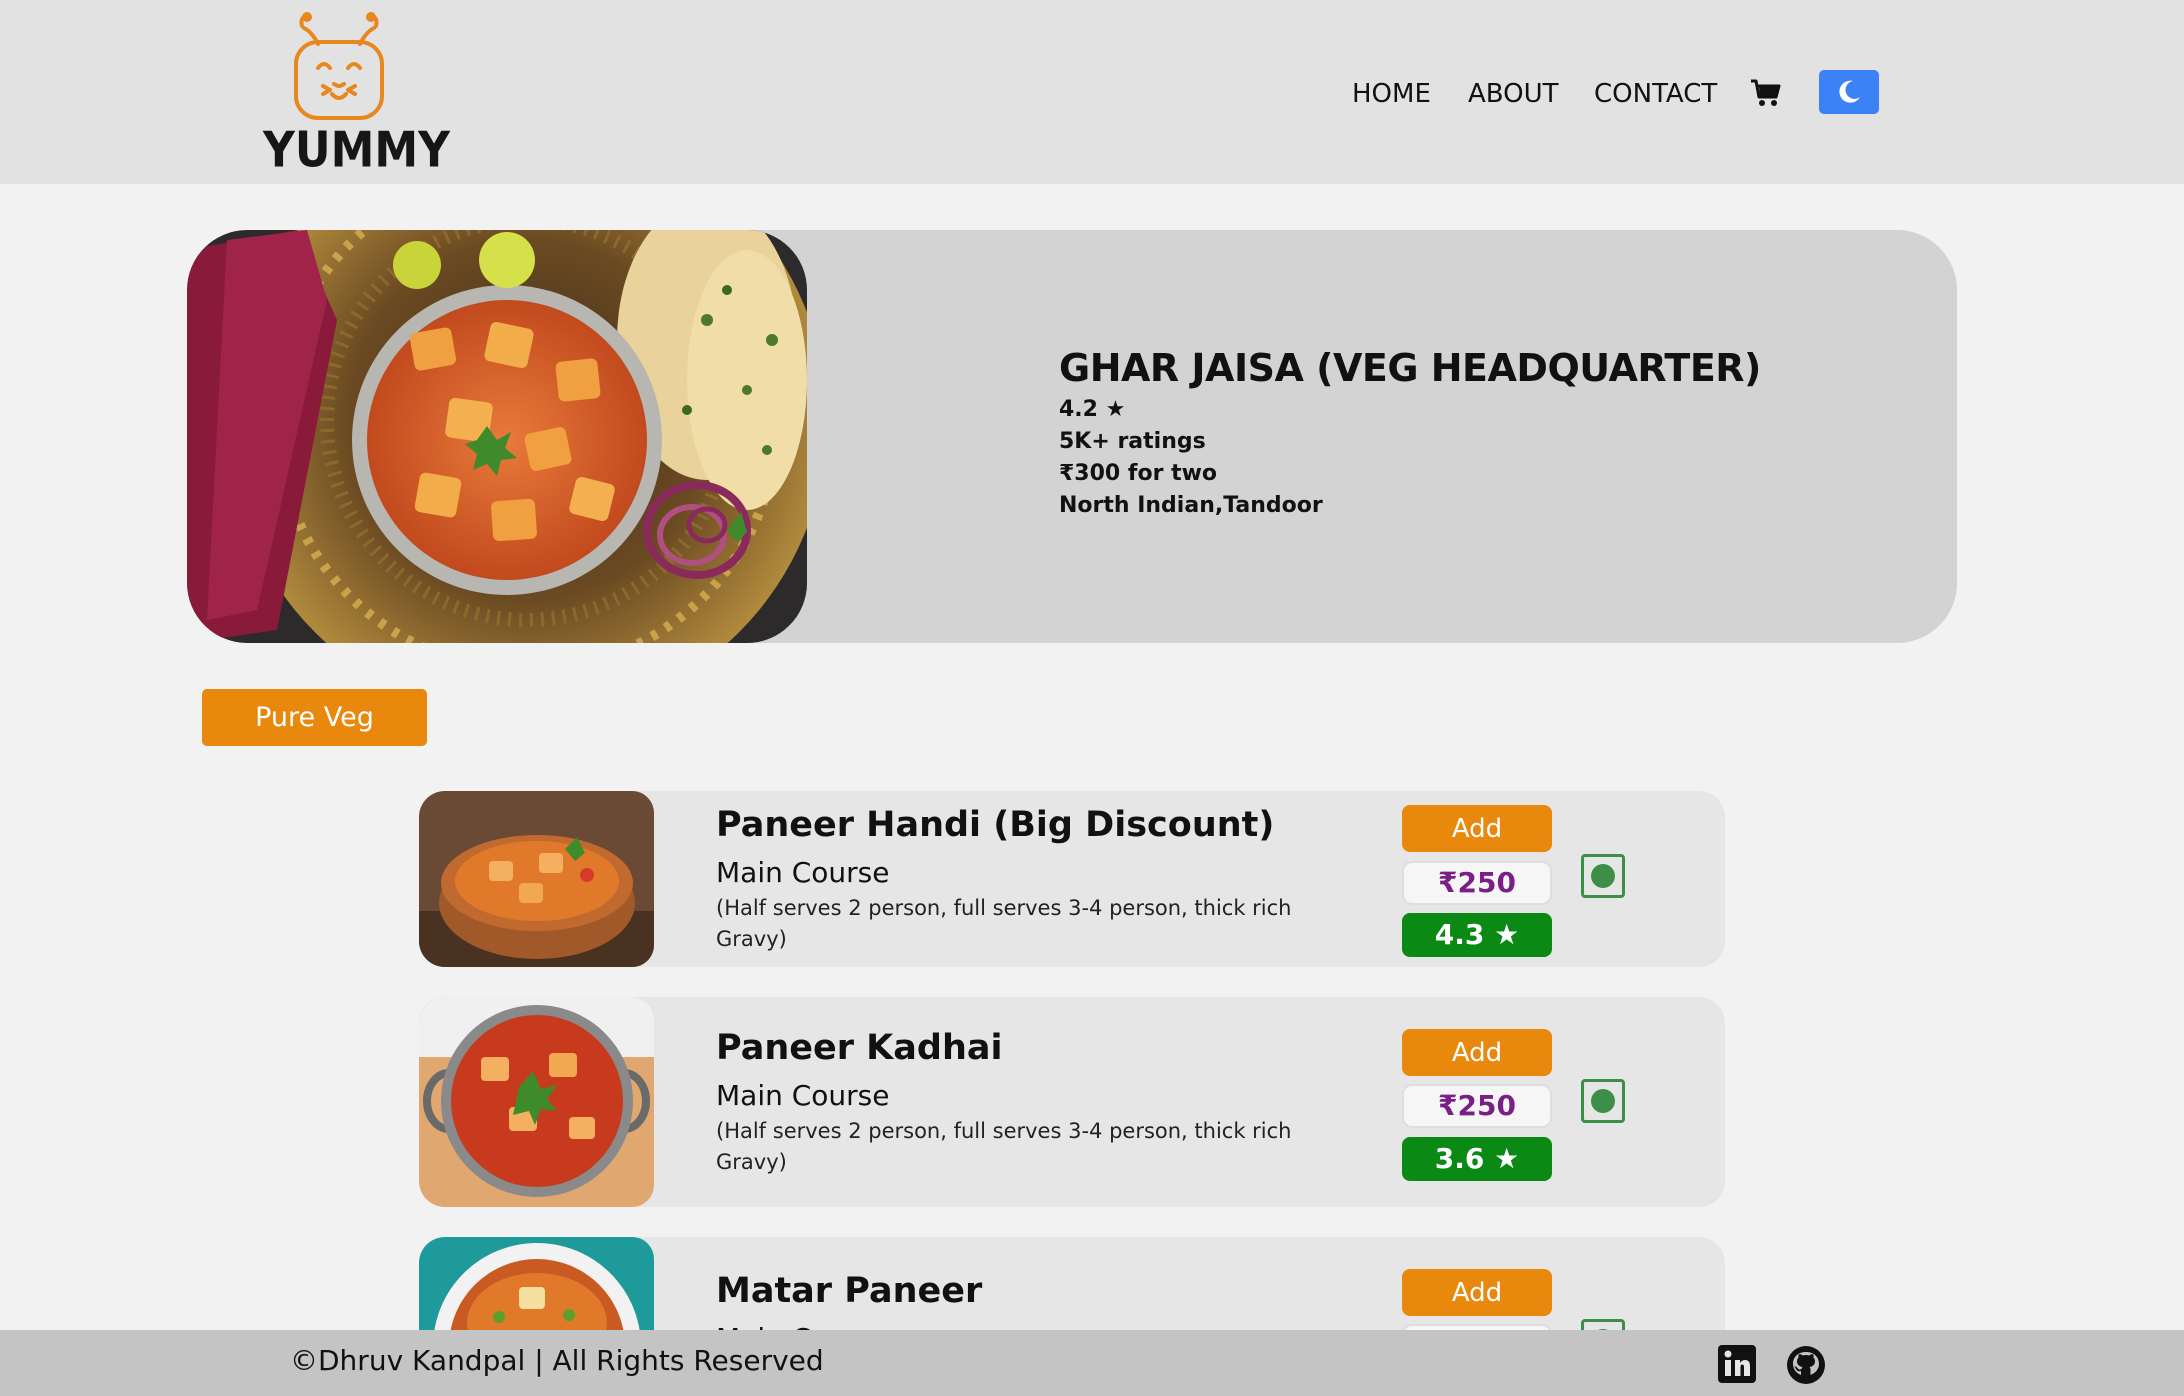 This screenshot has width=2184, height=1396. Describe the element at coordinates (1138, 473) in the screenshot. I see `restaurant-cost: ₹300 for two` at that location.